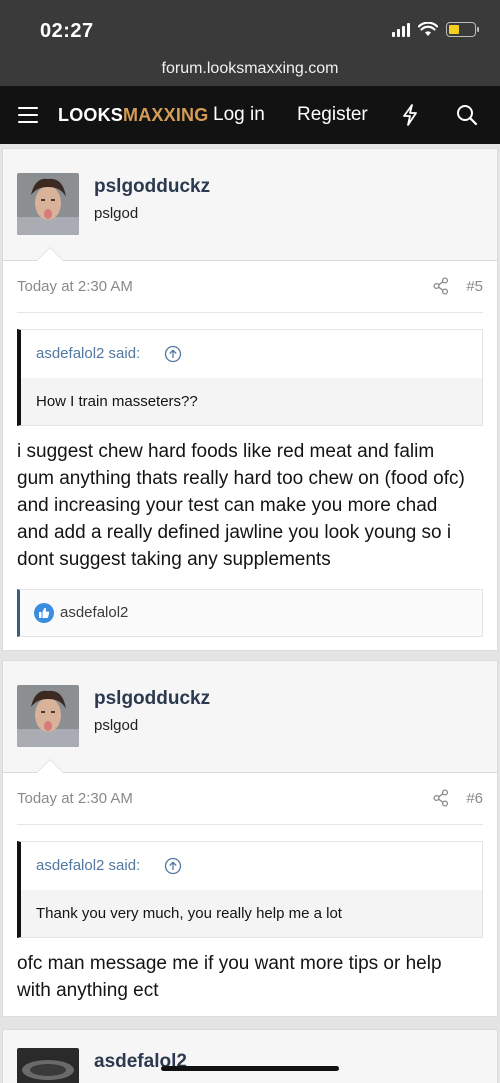 This screenshot has width=500, height=1083. Describe the element at coordinates (239, 115) in the screenshot. I see `login-link: Log in` at that location.